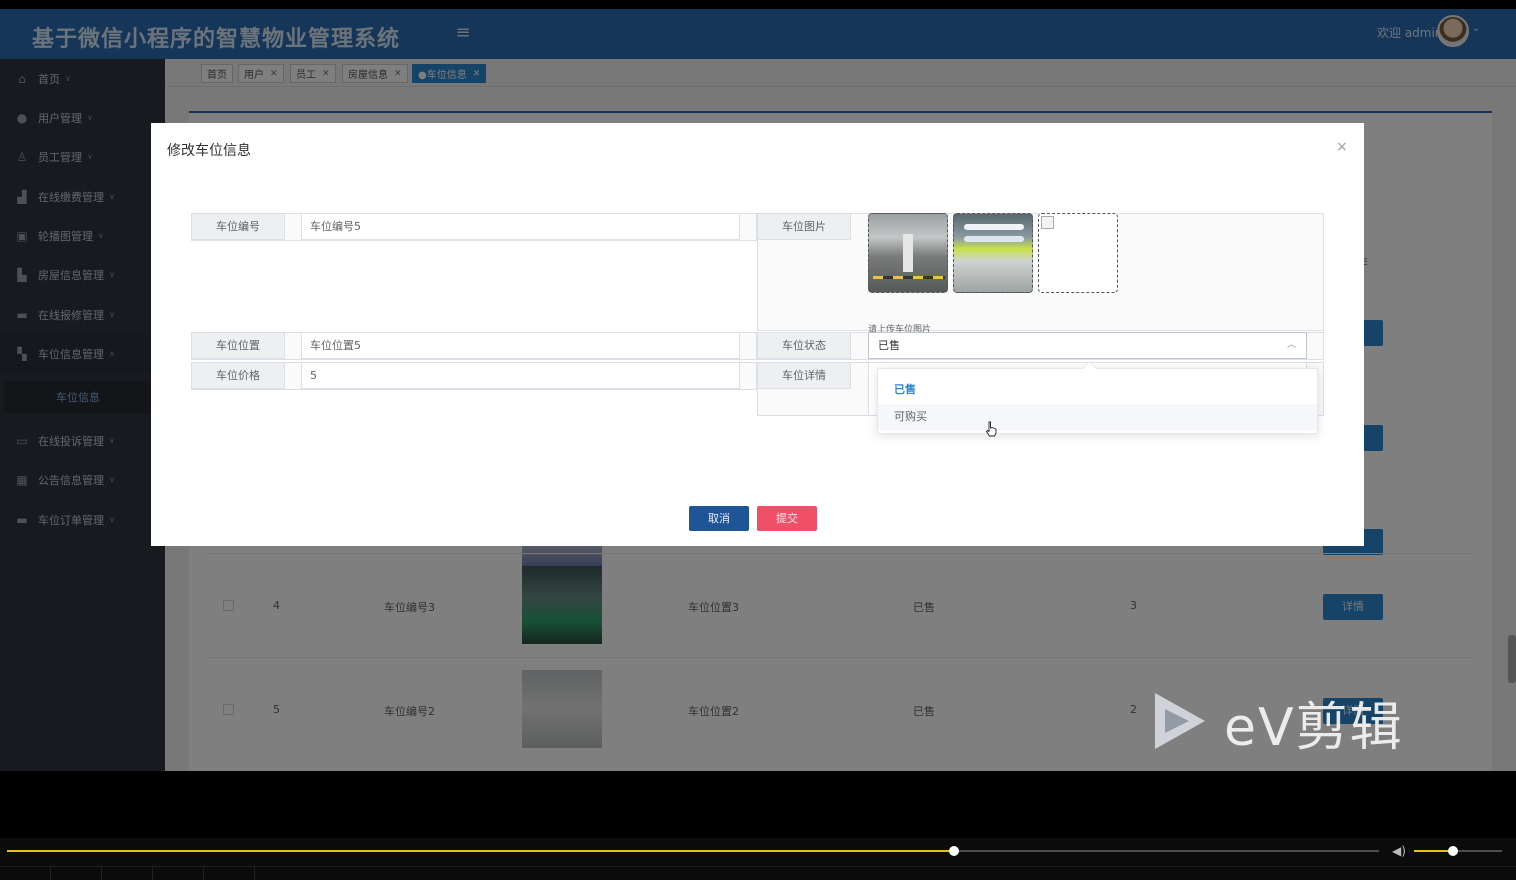 This screenshot has height=880, width=1516. What do you see at coordinates (1097, 417) in the screenshot?
I see `dropdown-option-available: 可购买` at bounding box center [1097, 417].